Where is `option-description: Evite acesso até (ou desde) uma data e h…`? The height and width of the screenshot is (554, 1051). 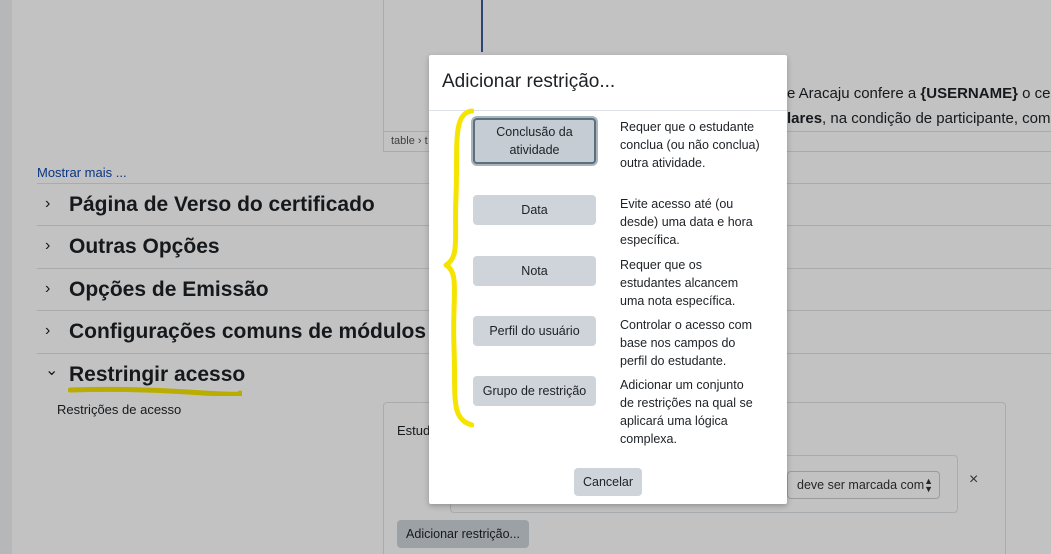
option-description: Evite acesso até (ou desde) uma data e h… is located at coordinates (686, 222).